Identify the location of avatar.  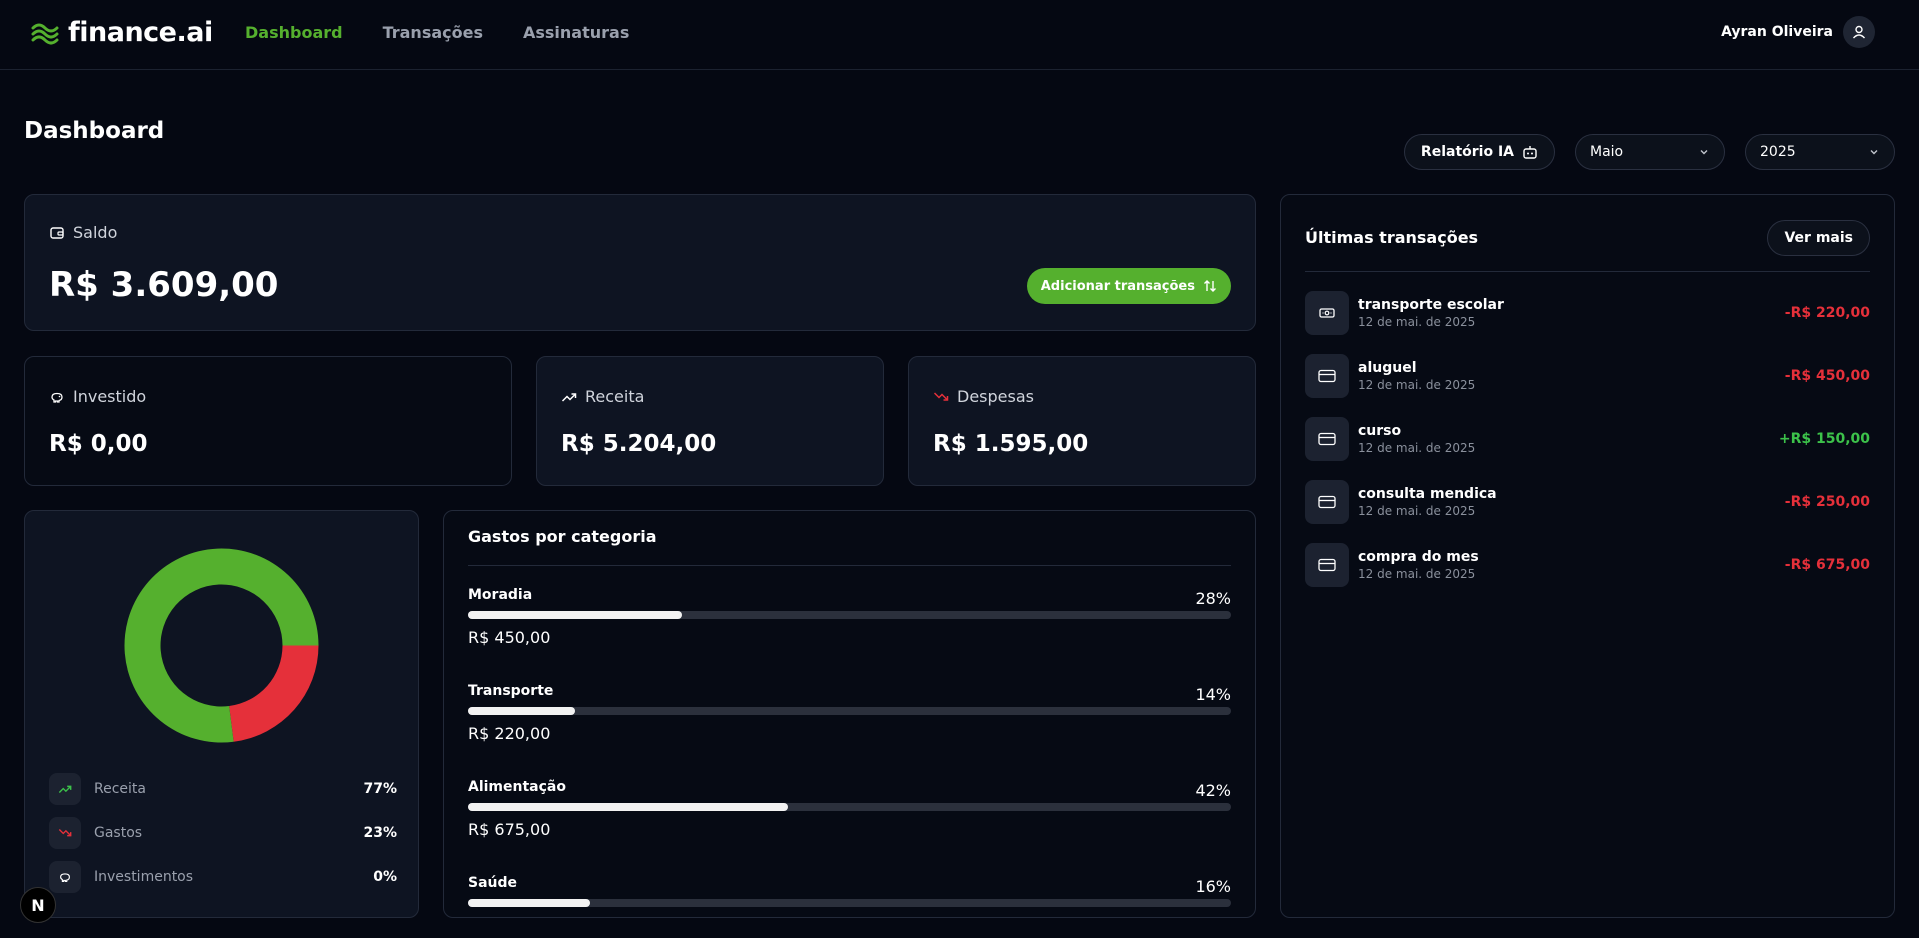
(1859, 32).